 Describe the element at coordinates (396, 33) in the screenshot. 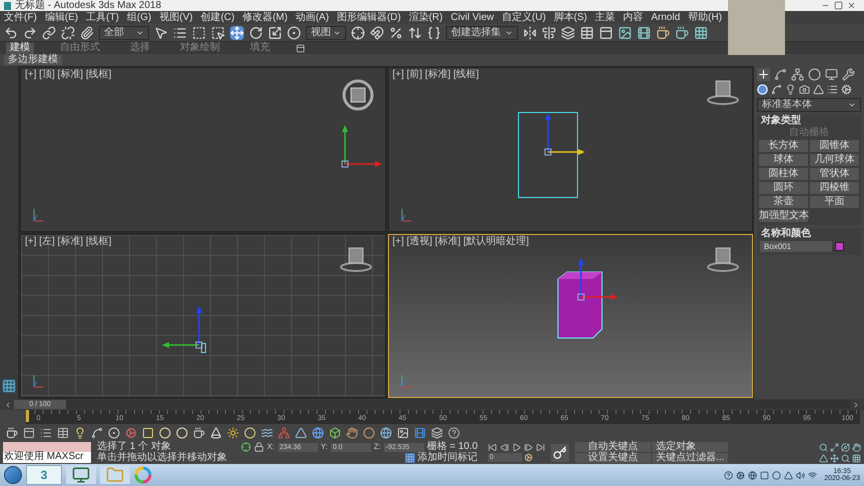

I see `percent-snap-icon` at that location.